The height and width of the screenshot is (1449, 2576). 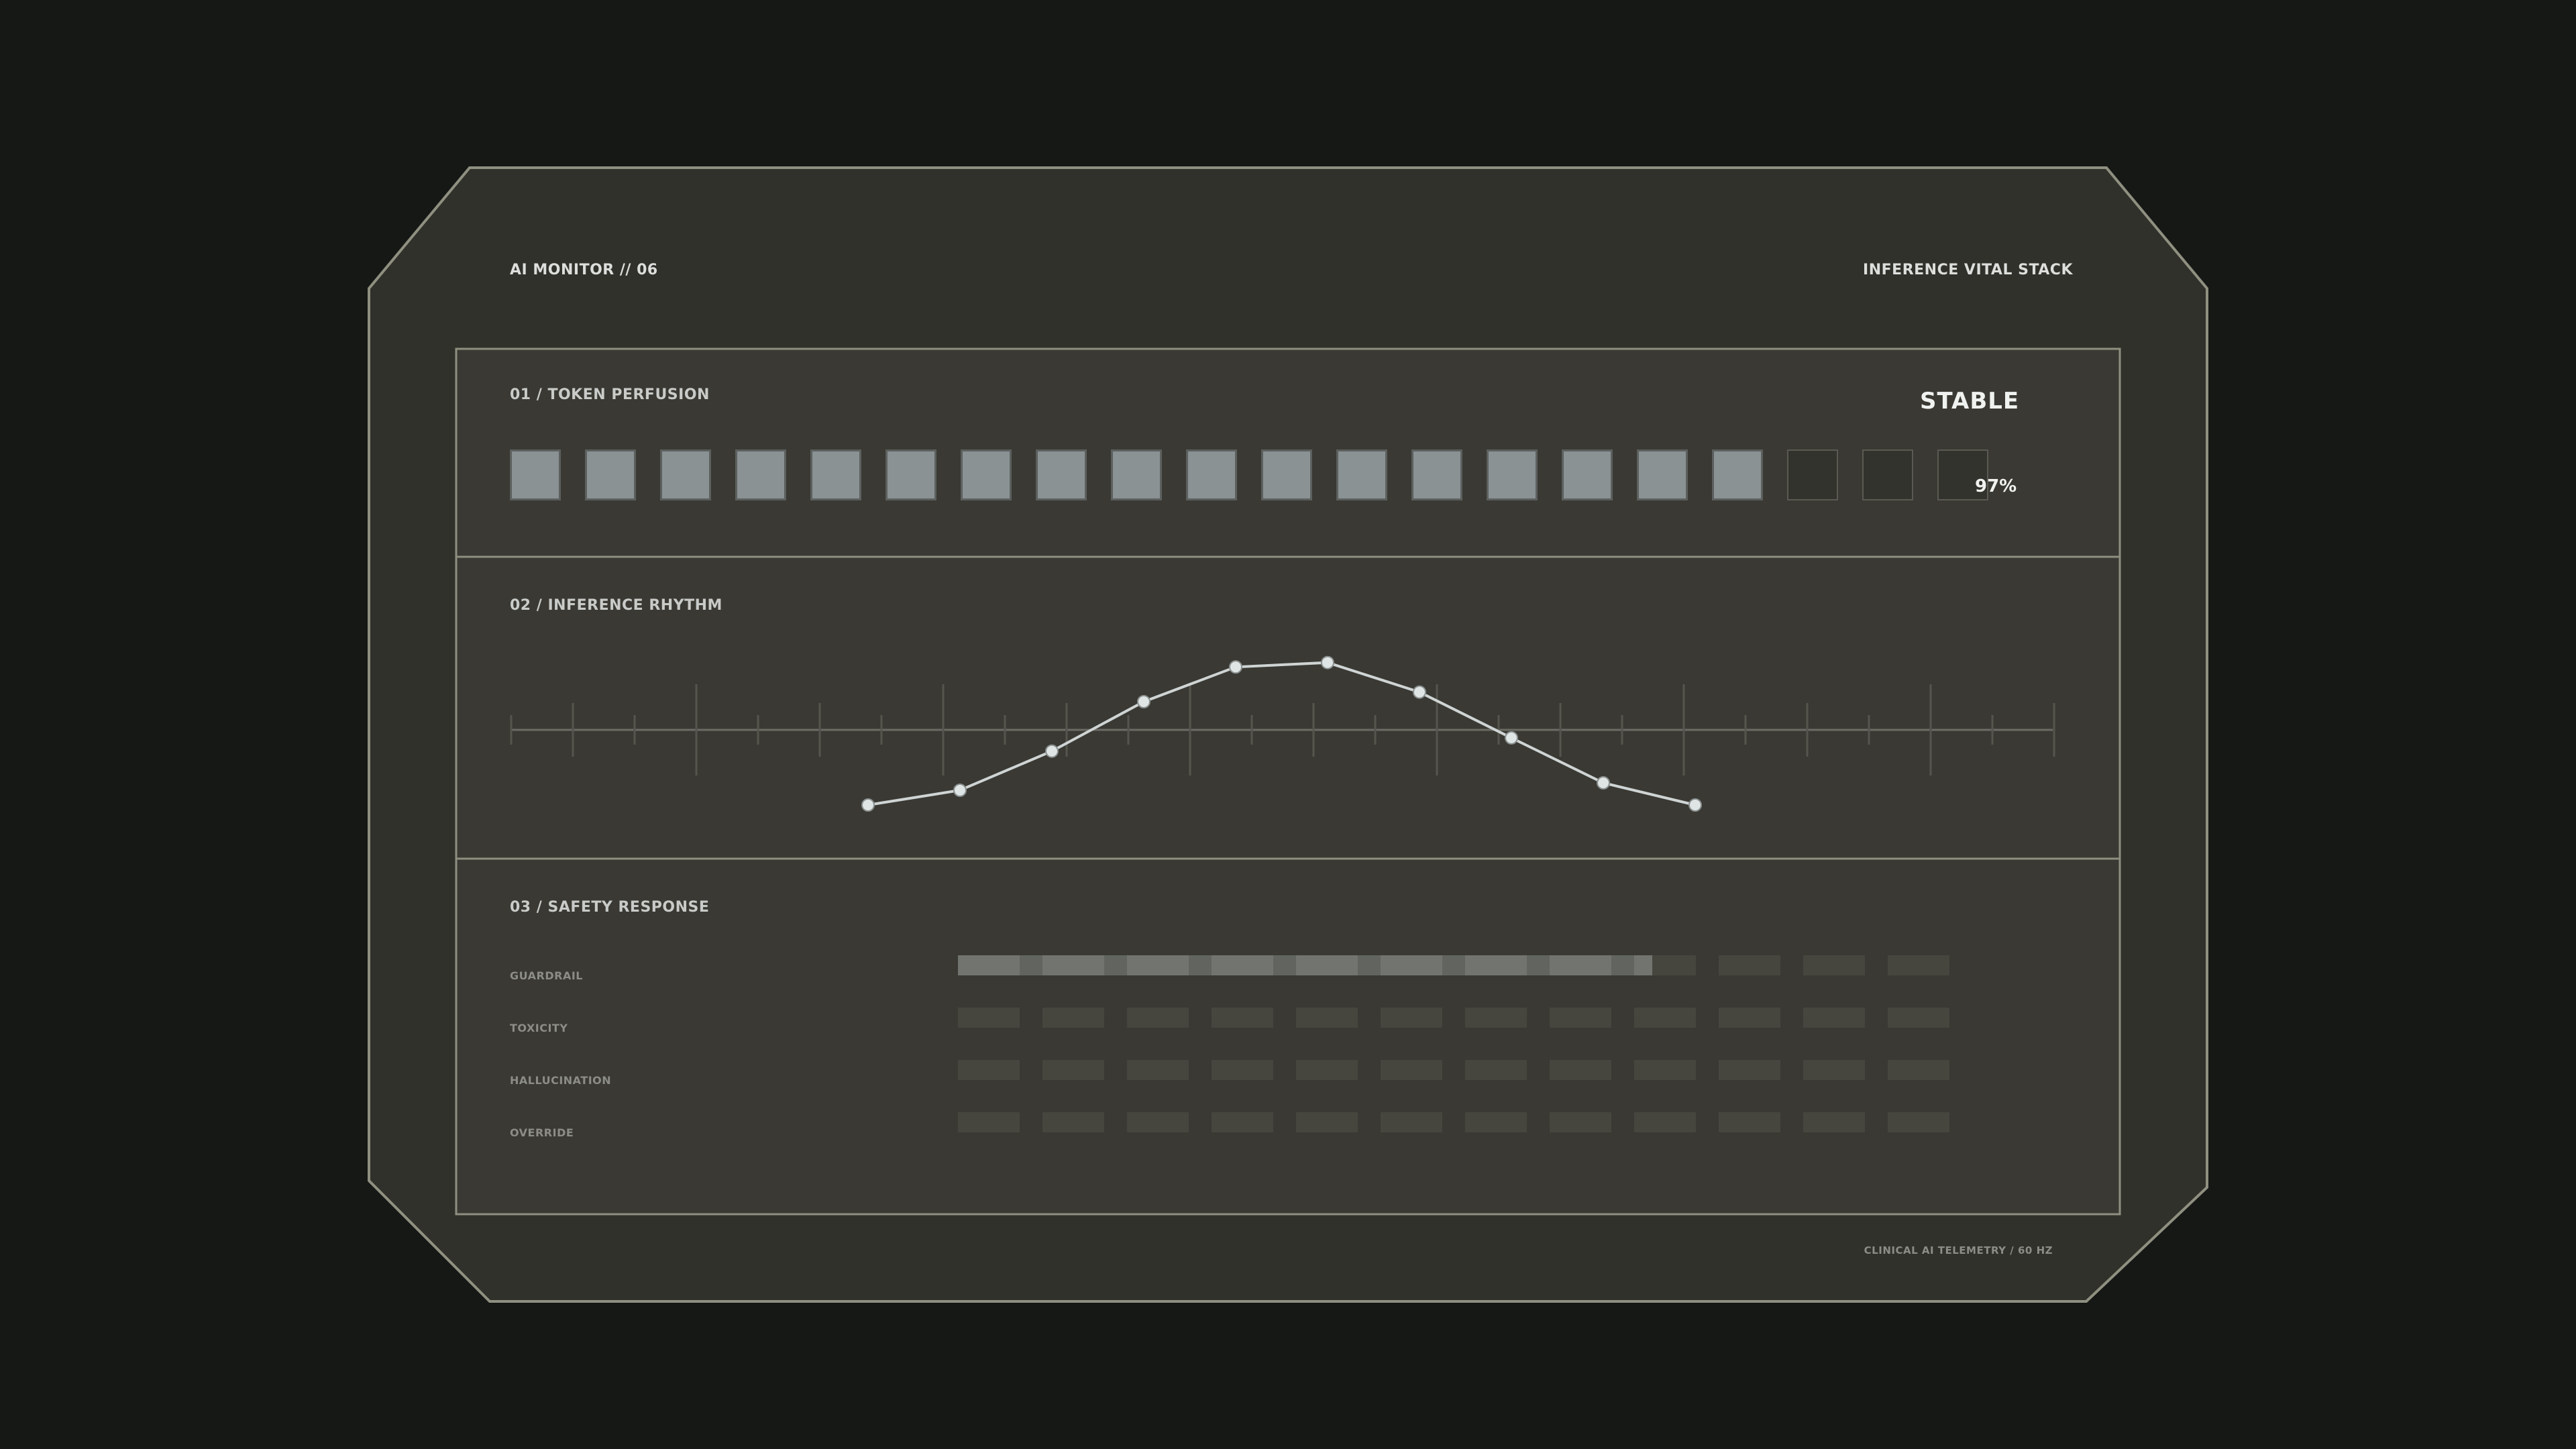 I want to click on status-badge: STABLE, so click(x=1970, y=401).